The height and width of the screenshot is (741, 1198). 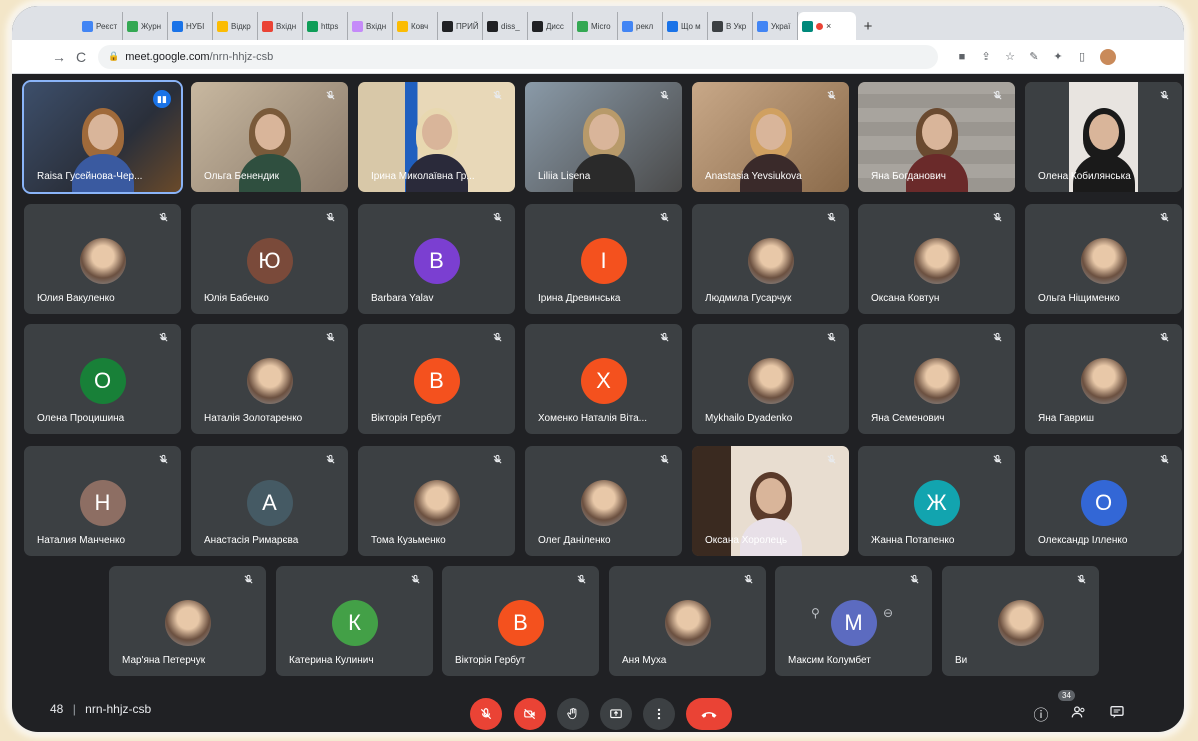 I want to click on meeting-time: 48, so click(x=57, y=709).